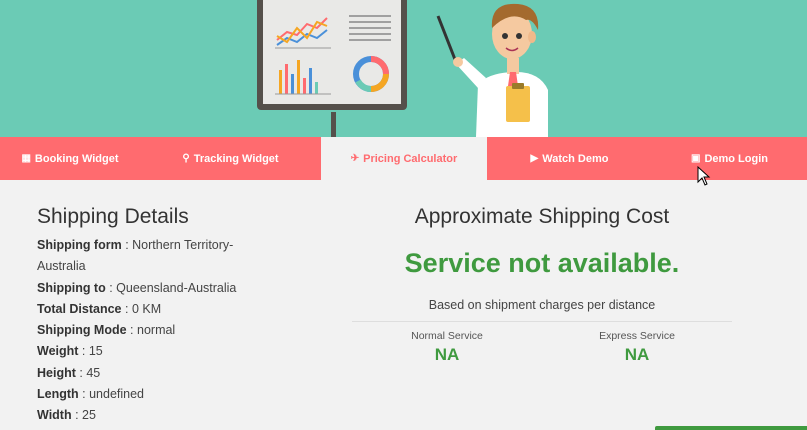  What do you see at coordinates (93, 372) in the screenshot?
I see `detail-value: 45` at bounding box center [93, 372].